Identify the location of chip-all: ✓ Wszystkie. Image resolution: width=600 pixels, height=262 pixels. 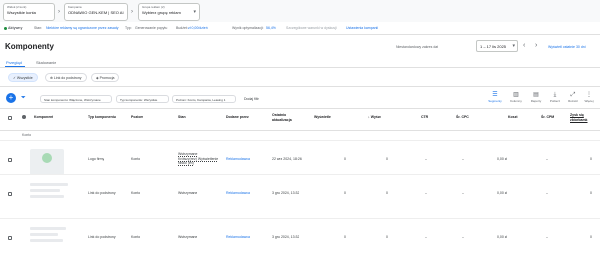
(23, 77).